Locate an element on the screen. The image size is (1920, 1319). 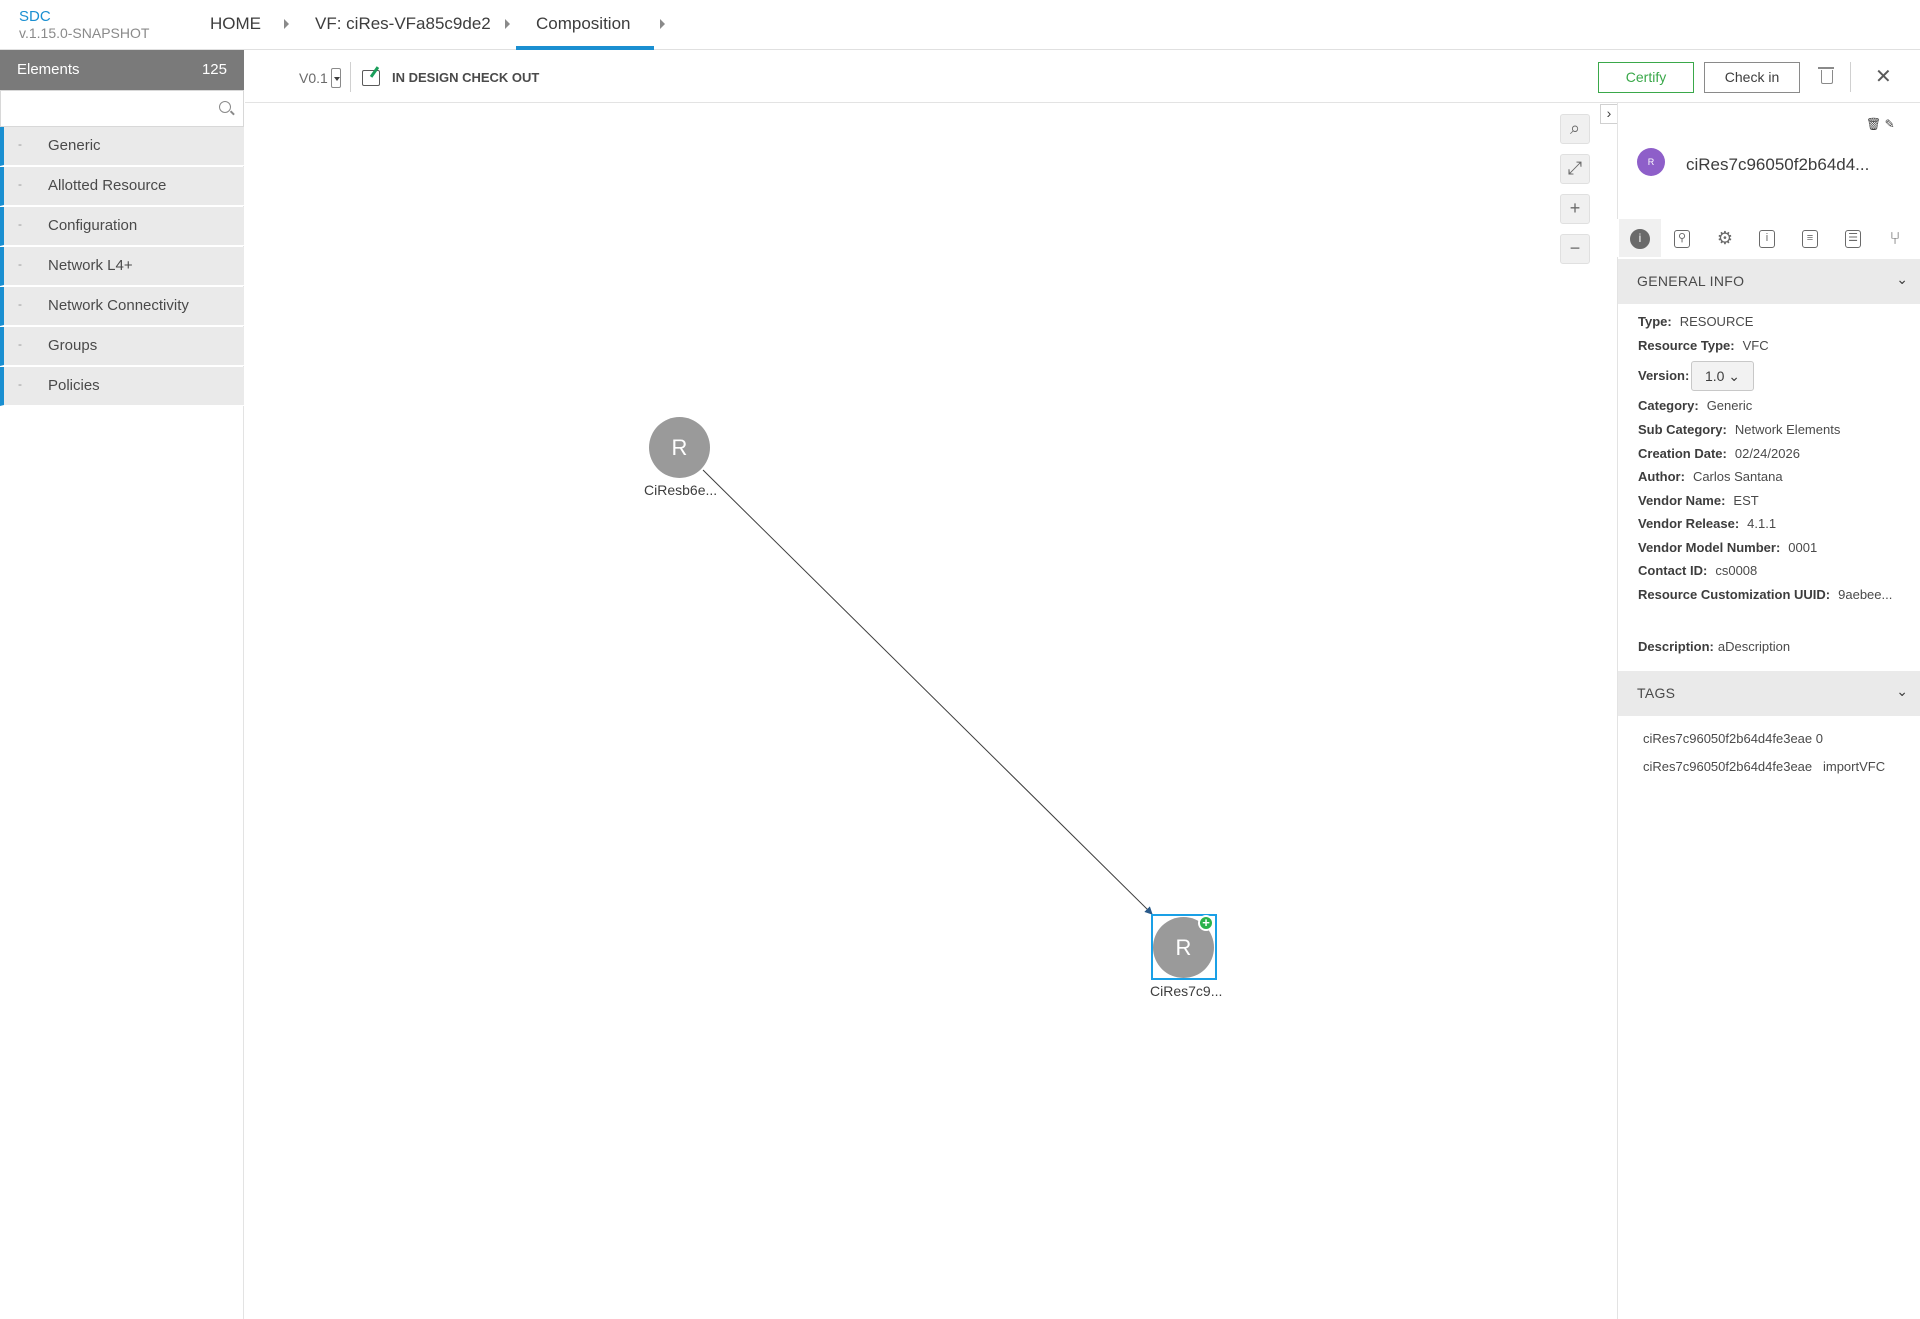
info-resource-type: Resource Type: VFC is located at coordinates (1703, 345).